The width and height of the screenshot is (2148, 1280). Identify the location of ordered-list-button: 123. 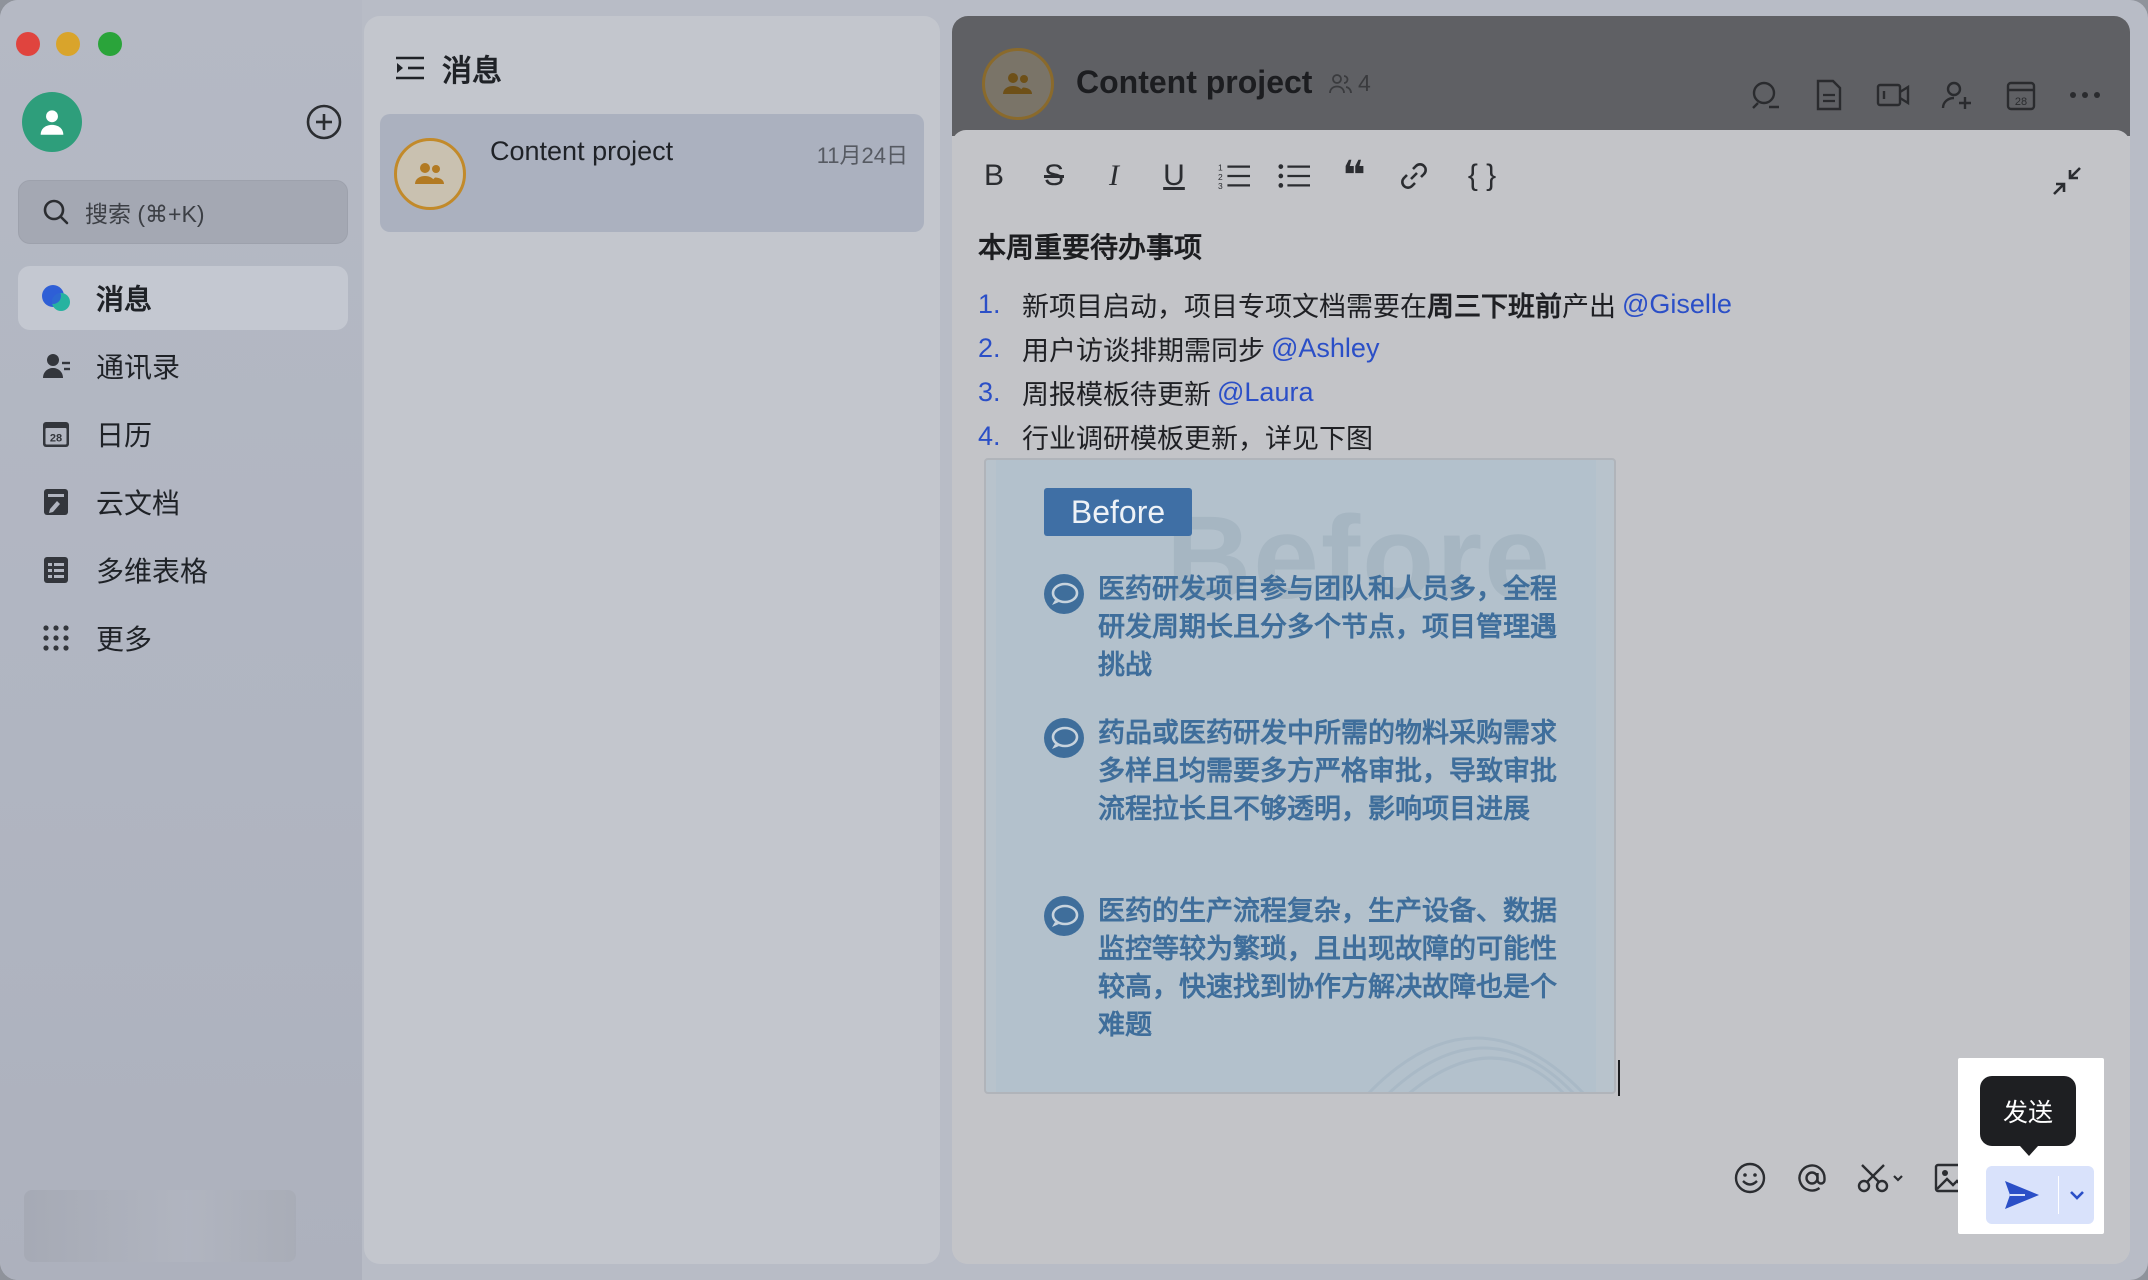
(1234, 176).